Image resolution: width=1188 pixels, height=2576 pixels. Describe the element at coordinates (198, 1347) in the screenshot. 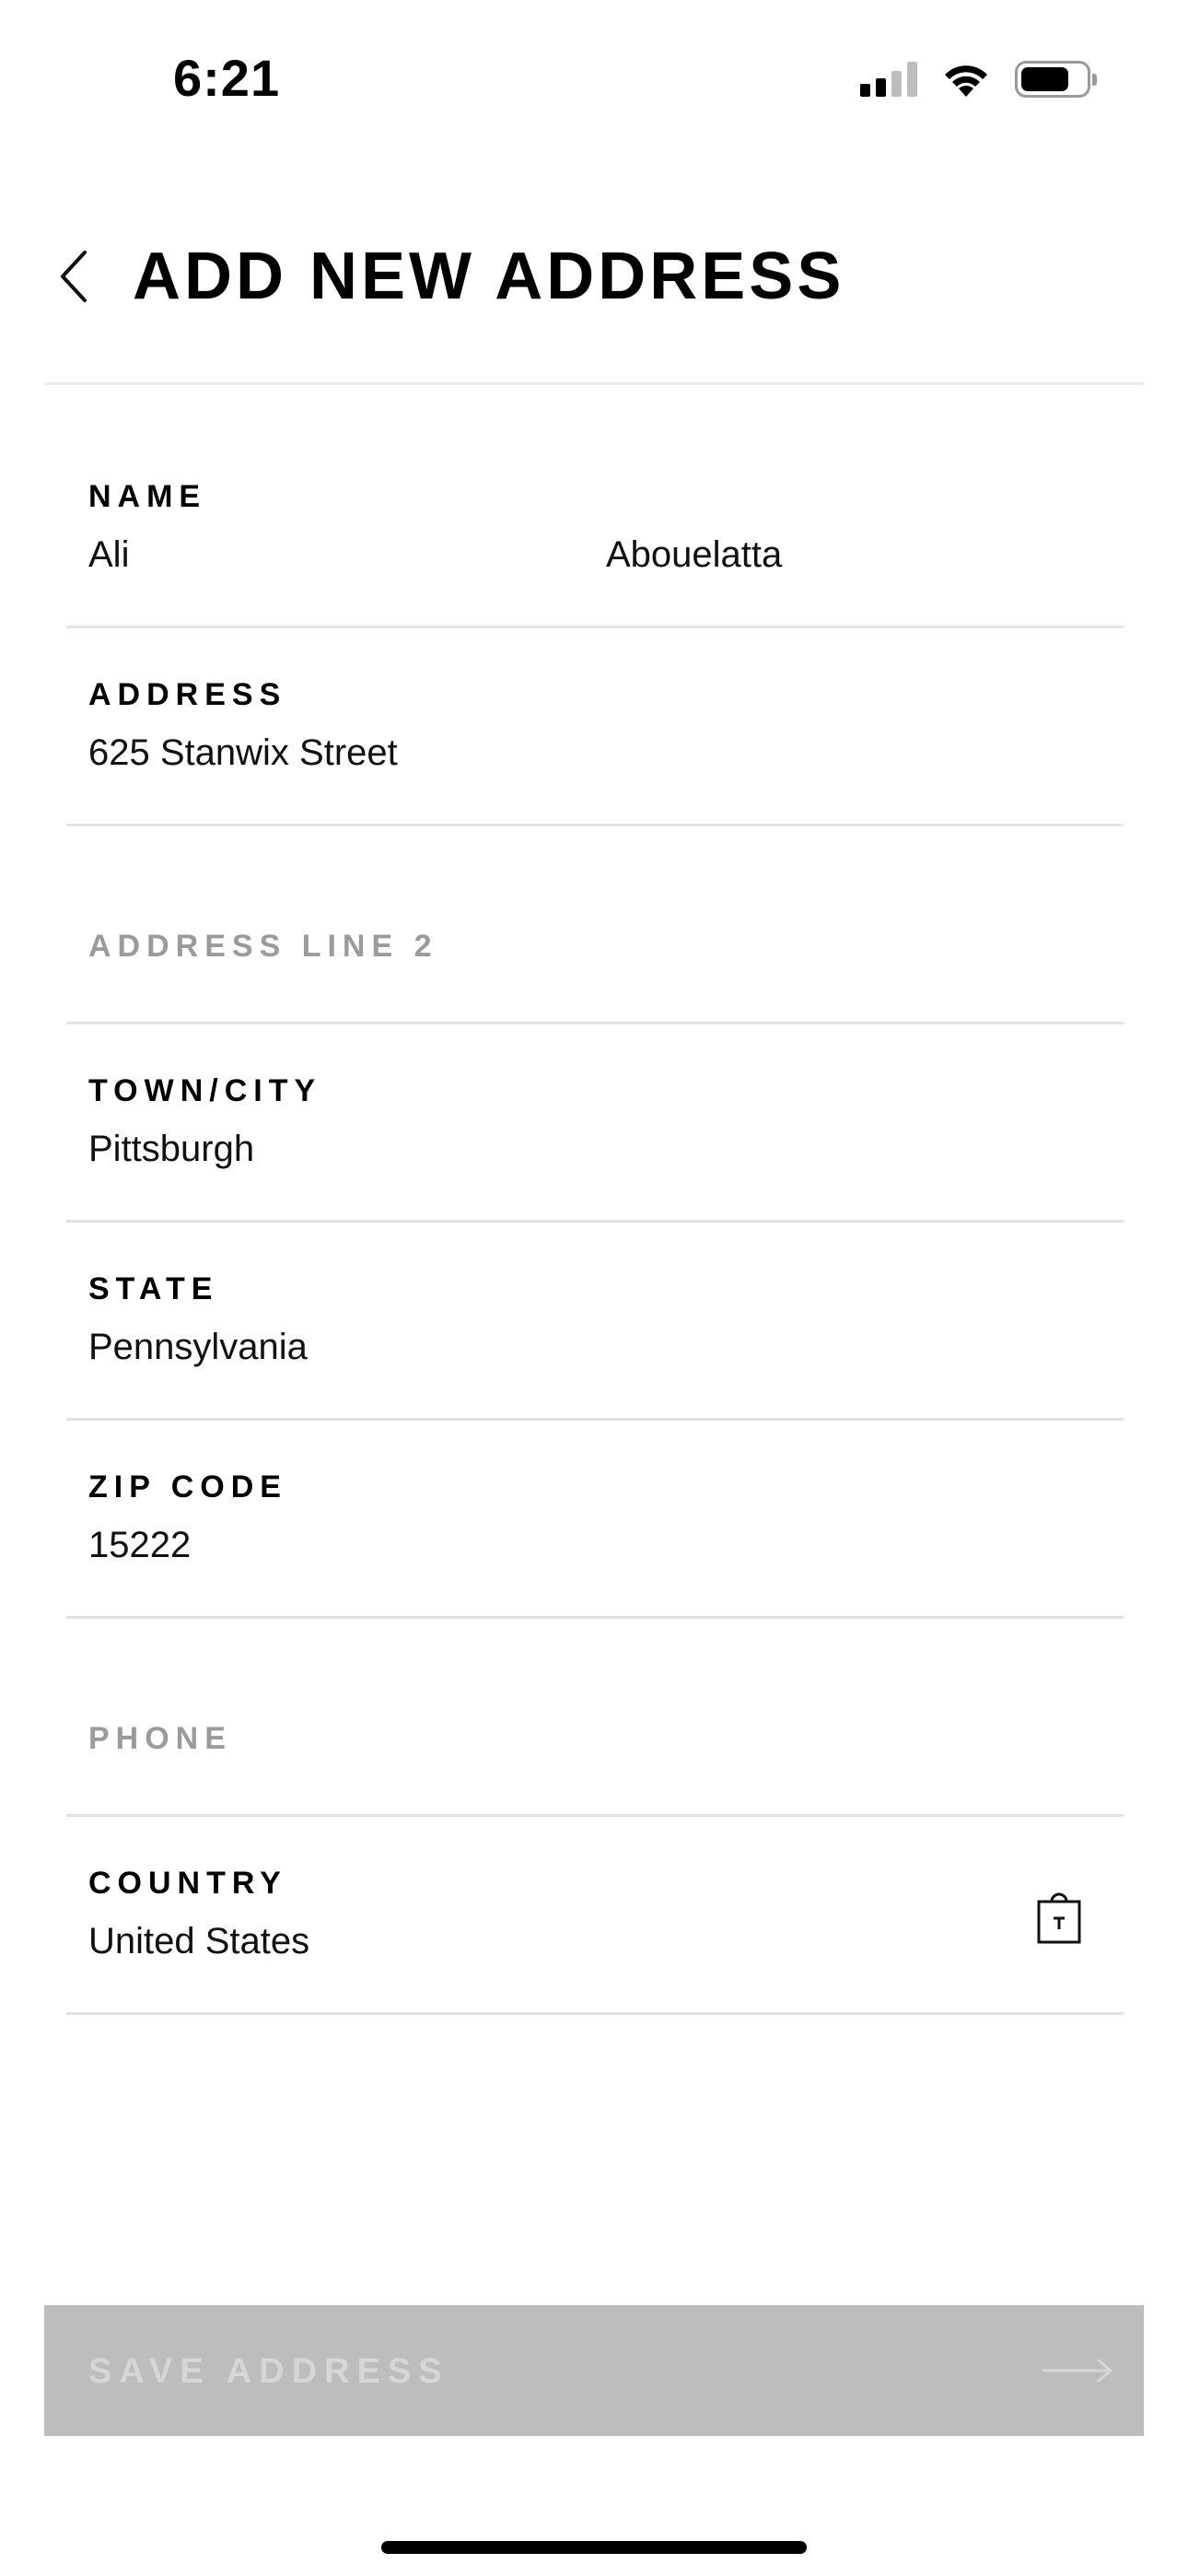

I see `state-input: Pennsylvania` at that location.